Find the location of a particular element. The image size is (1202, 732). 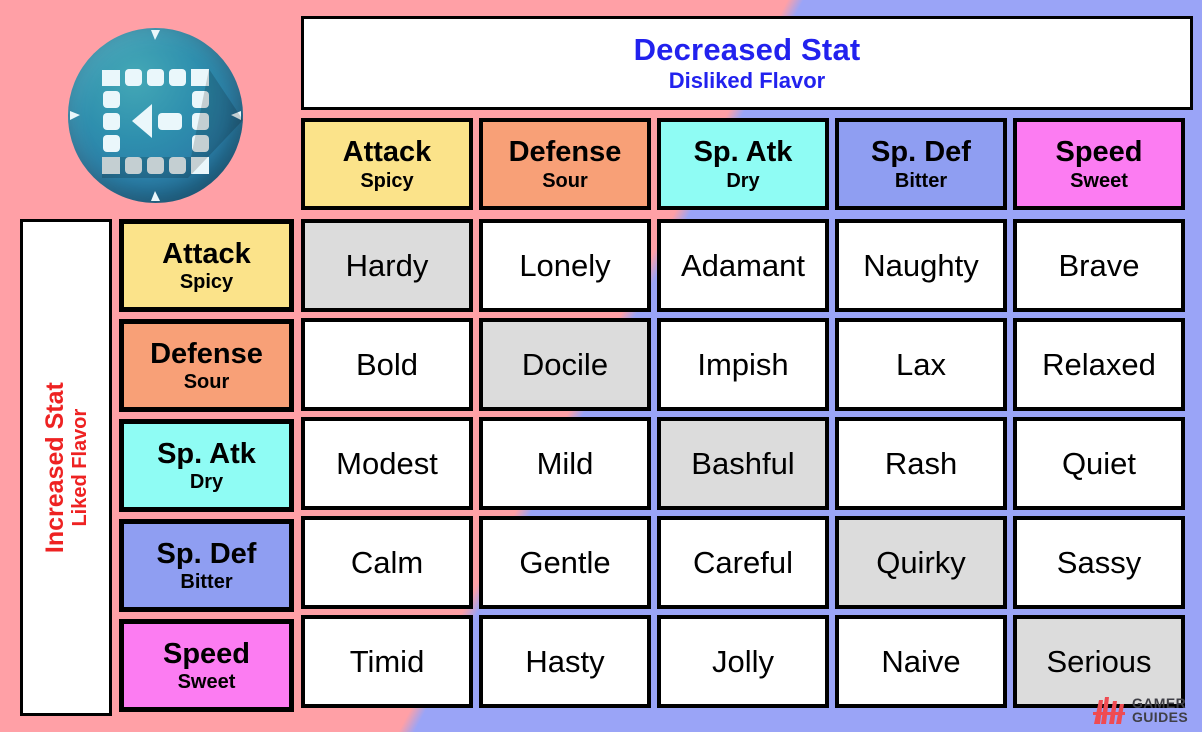

row-header-sp-atk: Sp. Atk Dry is located at coordinates (206, 465).